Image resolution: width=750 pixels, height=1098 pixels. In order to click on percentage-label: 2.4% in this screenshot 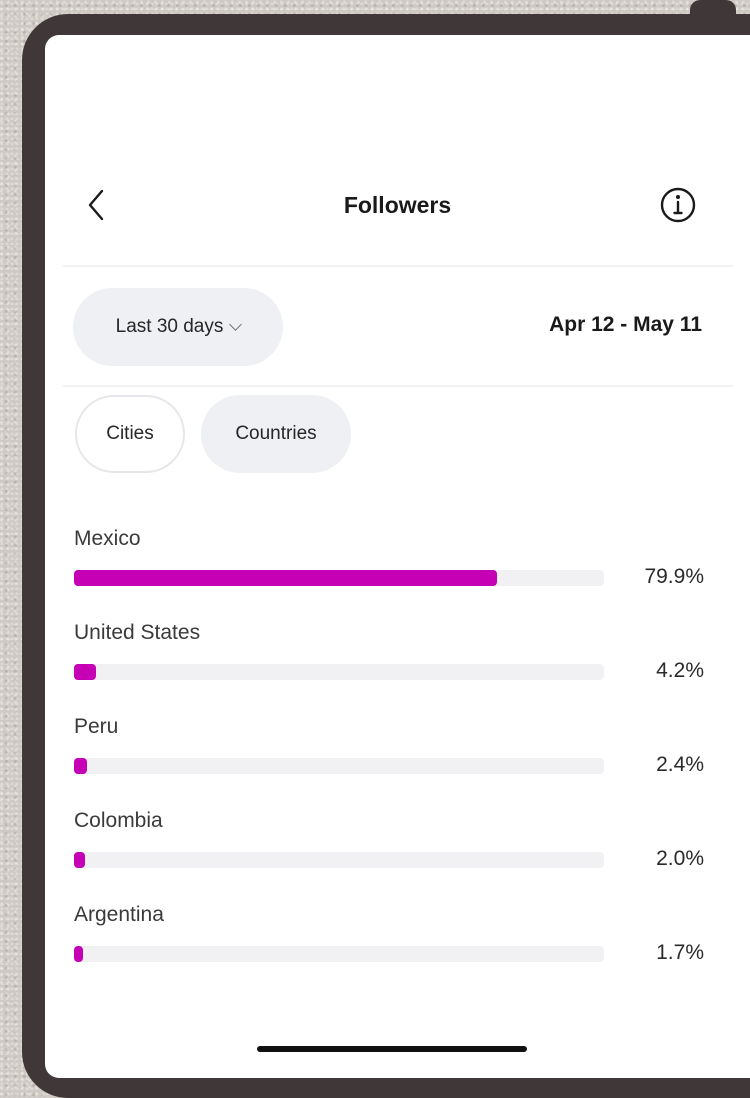, I will do `click(680, 764)`.